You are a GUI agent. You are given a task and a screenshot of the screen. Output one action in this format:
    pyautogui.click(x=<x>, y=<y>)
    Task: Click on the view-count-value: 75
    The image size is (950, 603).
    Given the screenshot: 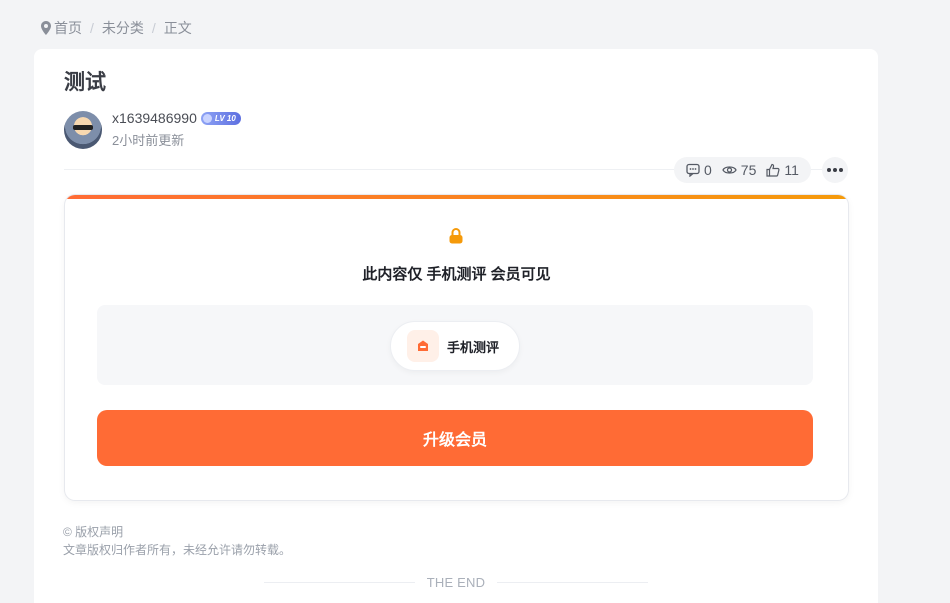 What is the action you would take?
    pyautogui.click(x=748, y=170)
    